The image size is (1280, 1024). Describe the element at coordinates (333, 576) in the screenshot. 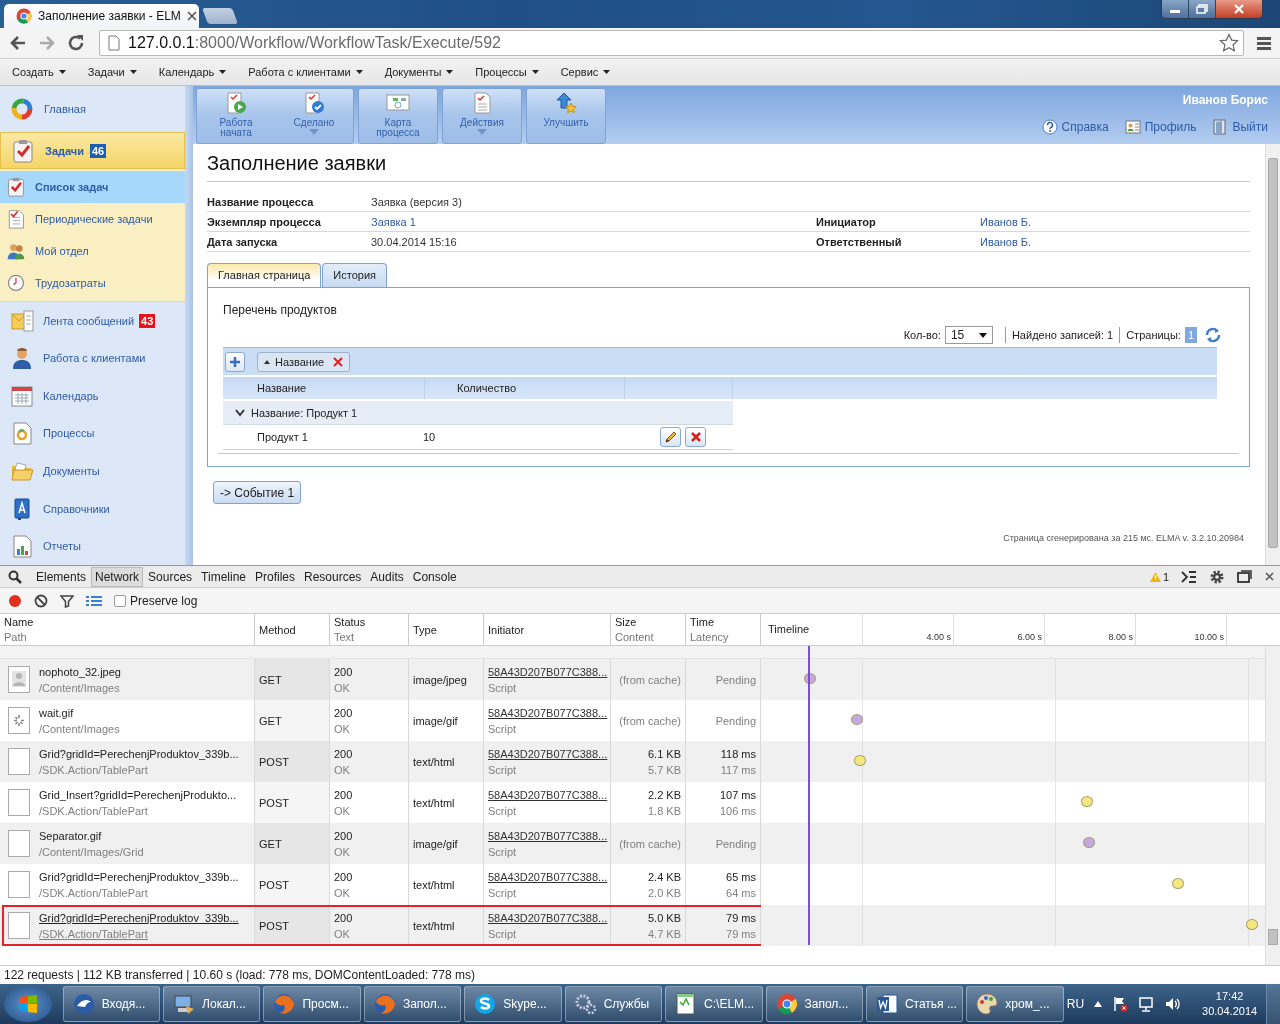

I see `devtools-tab: Resources` at that location.